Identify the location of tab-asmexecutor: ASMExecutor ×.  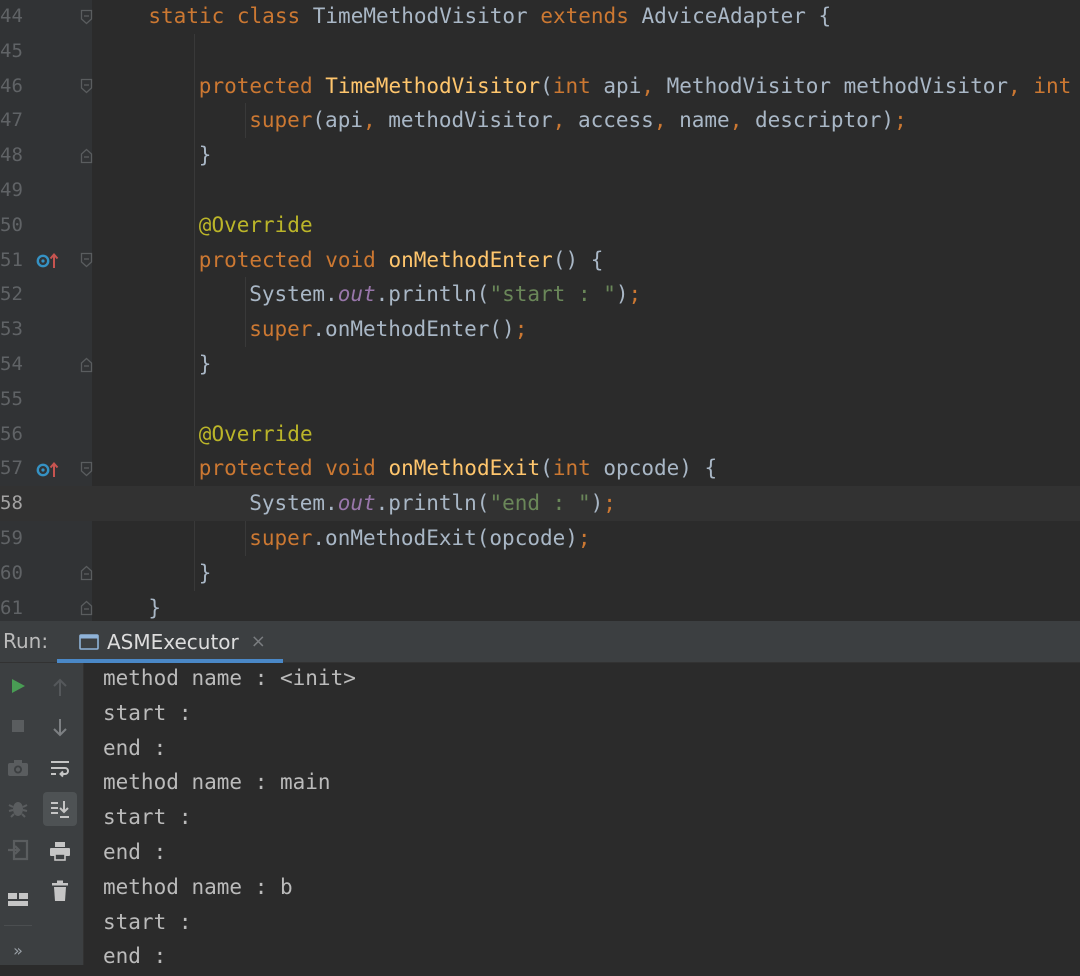
(170, 642).